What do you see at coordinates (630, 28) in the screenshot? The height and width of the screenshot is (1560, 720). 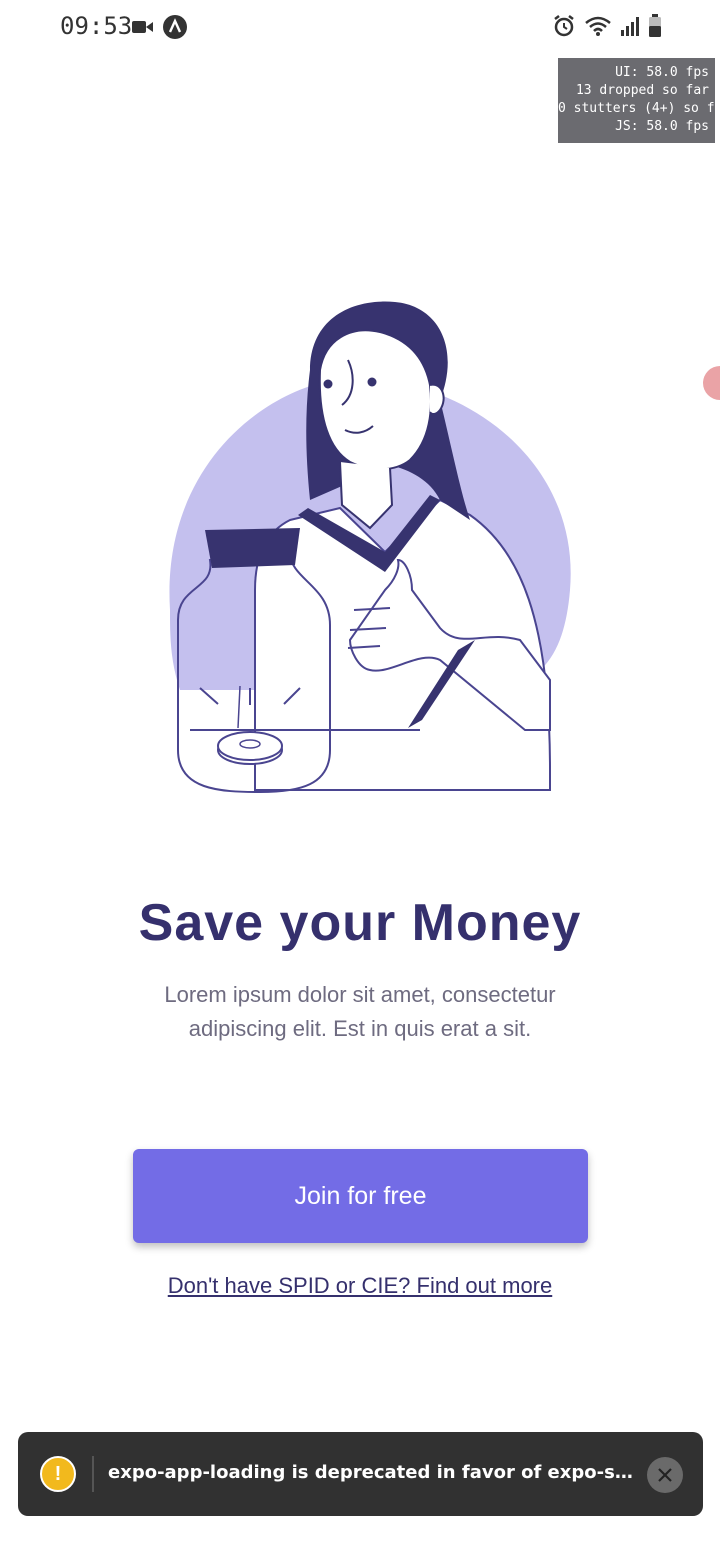 I see `signal-icon` at bounding box center [630, 28].